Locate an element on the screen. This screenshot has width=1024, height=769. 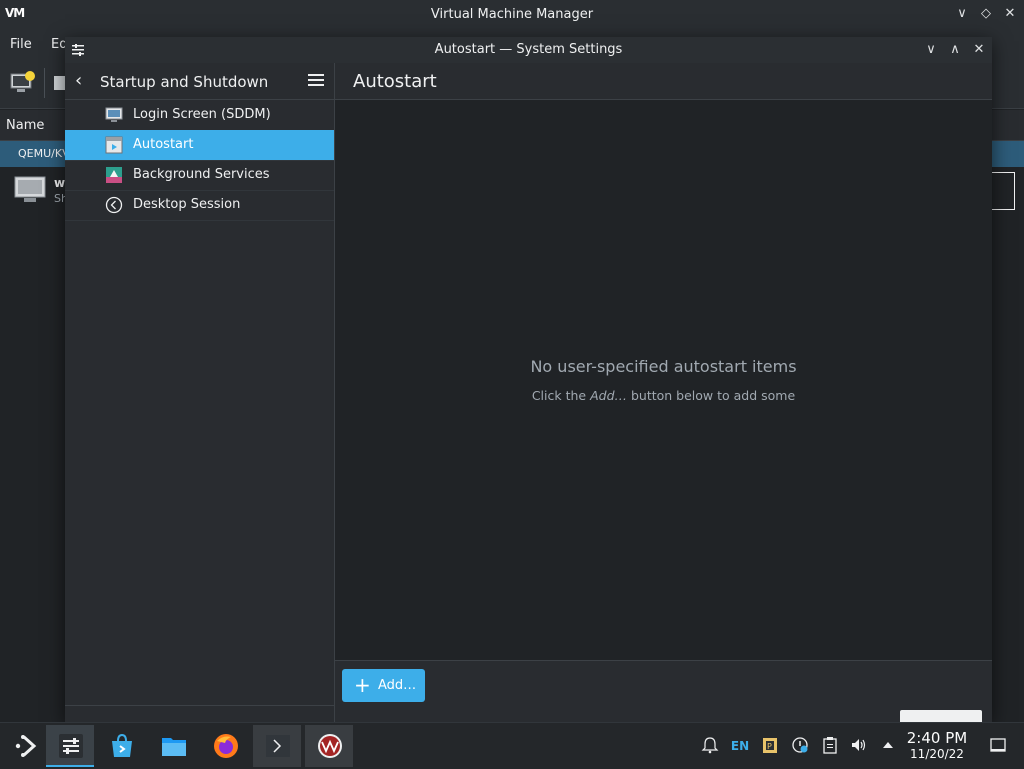
virt-manager-icon is located at coordinates (330, 746).